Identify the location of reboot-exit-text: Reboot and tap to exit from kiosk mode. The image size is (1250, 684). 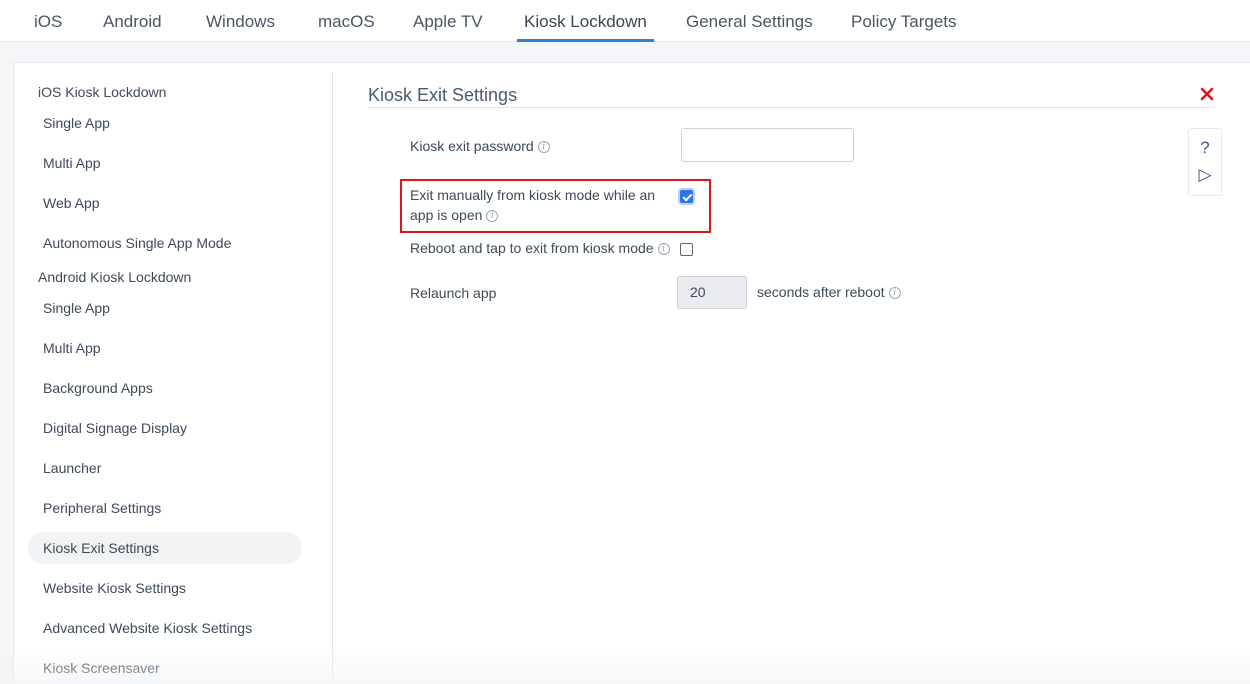
(532, 248).